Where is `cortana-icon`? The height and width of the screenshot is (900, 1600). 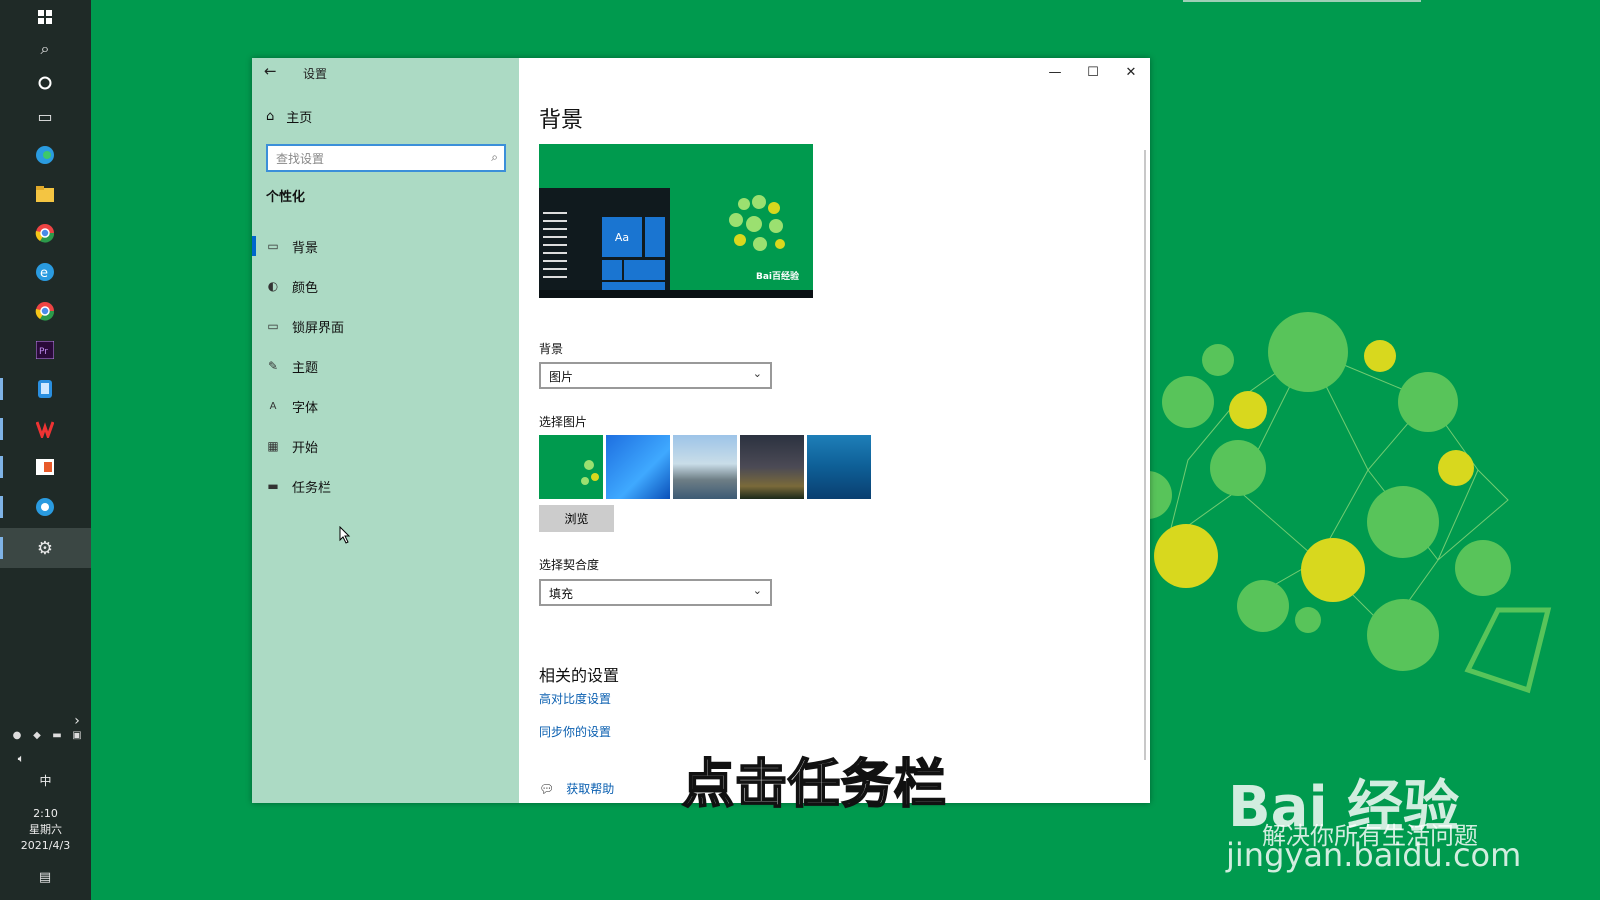 cortana-icon is located at coordinates (45, 83).